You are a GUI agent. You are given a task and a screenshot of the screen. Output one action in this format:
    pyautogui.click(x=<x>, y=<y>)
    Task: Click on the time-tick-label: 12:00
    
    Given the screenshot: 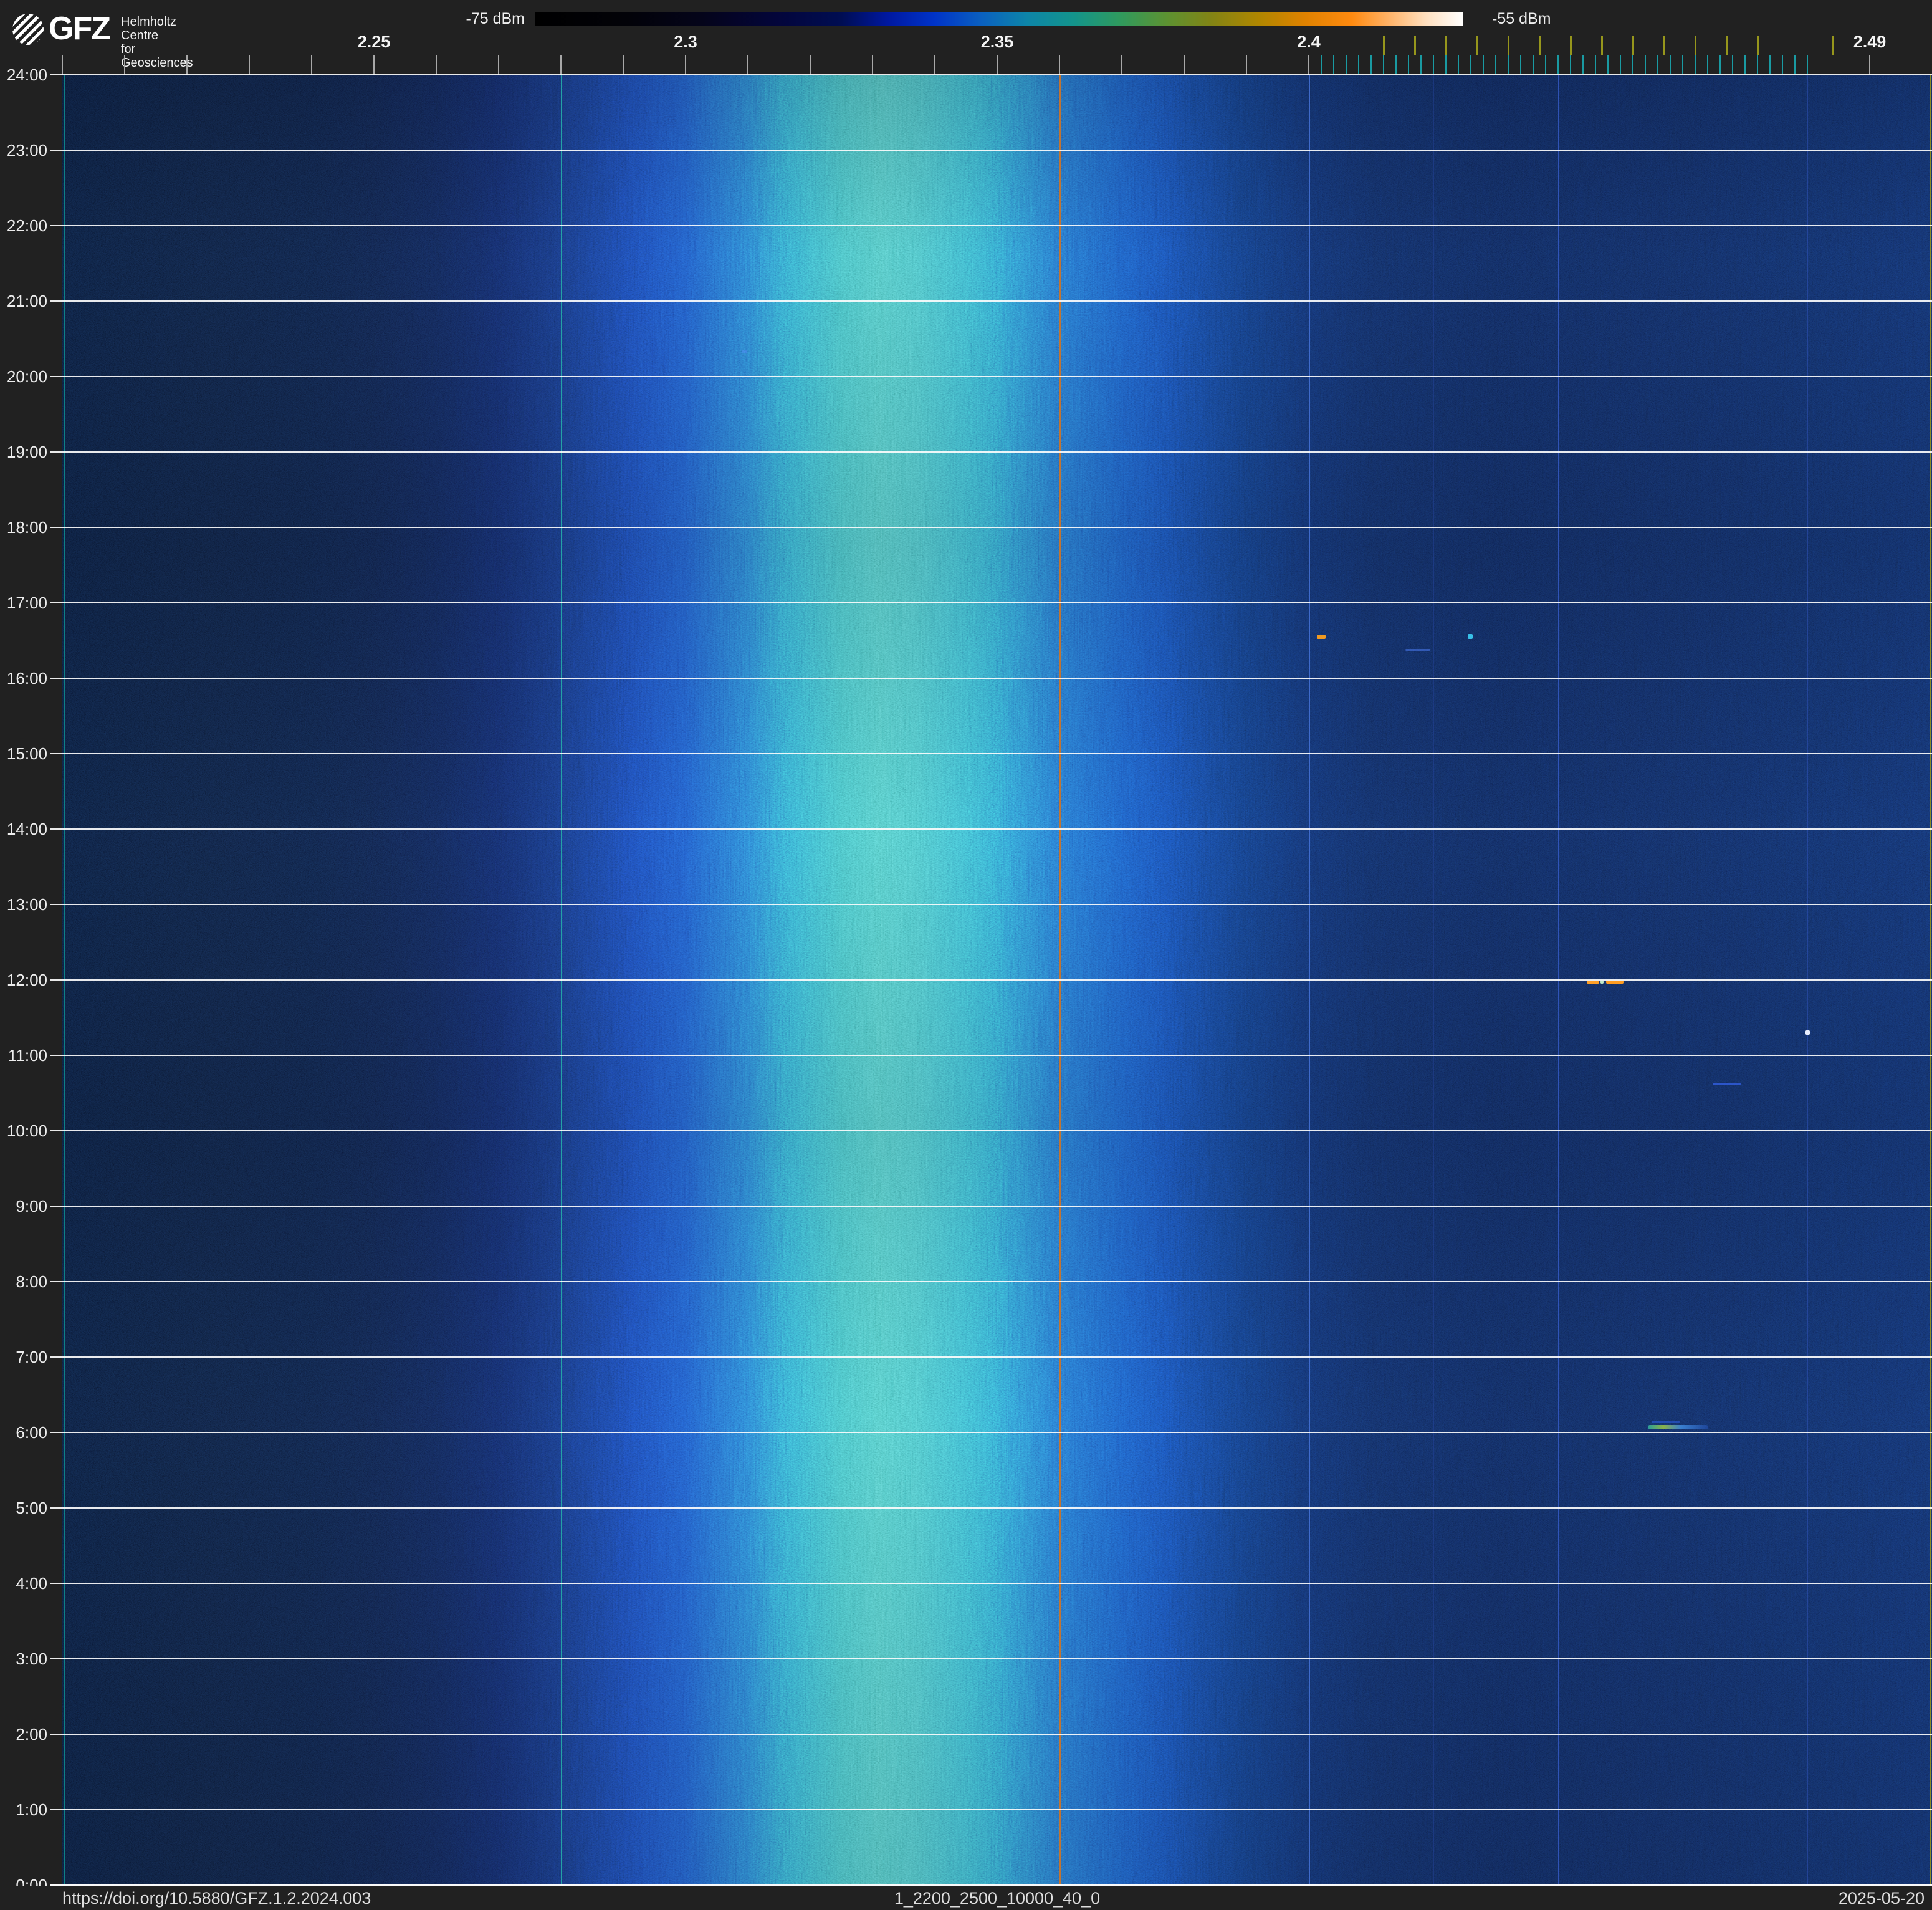 What is the action you would take?
    pyautogui.click(x=26, y=980)
    